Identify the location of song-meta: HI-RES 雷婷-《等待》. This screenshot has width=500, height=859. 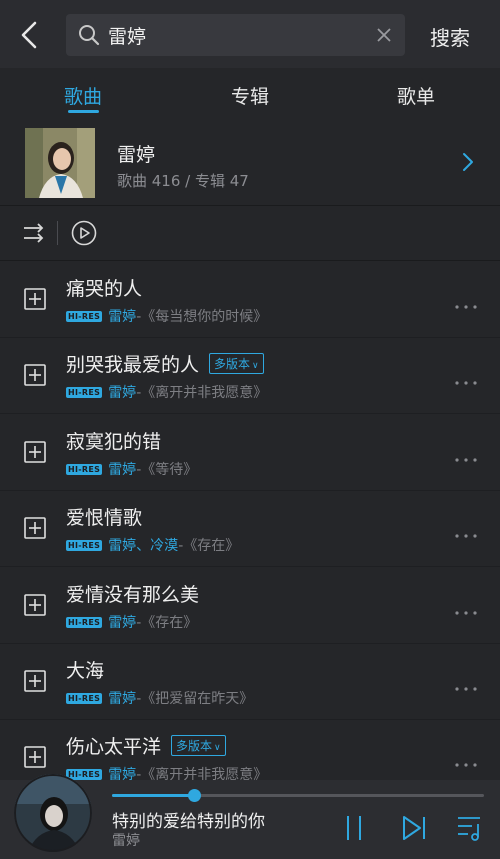
(131, 469).